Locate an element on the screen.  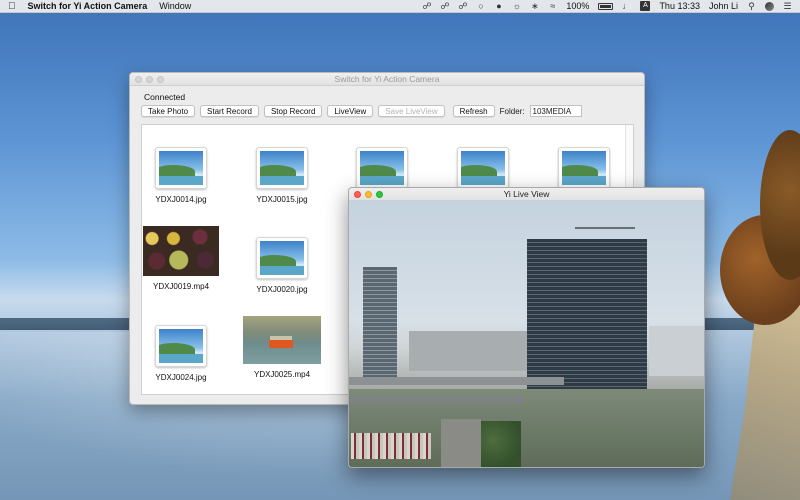
live-view-titlebar: Yi Live View is located at coordinates (526, 194).